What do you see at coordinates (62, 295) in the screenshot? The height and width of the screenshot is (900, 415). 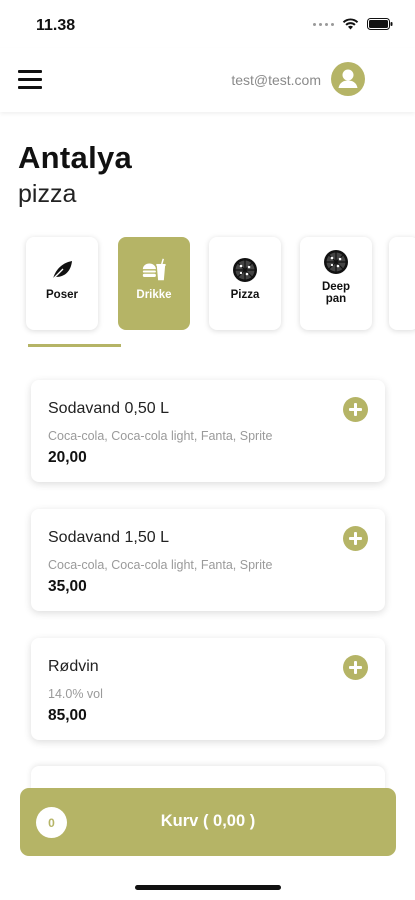 I see `category-label: Poser` at bounding box center [62, 295].